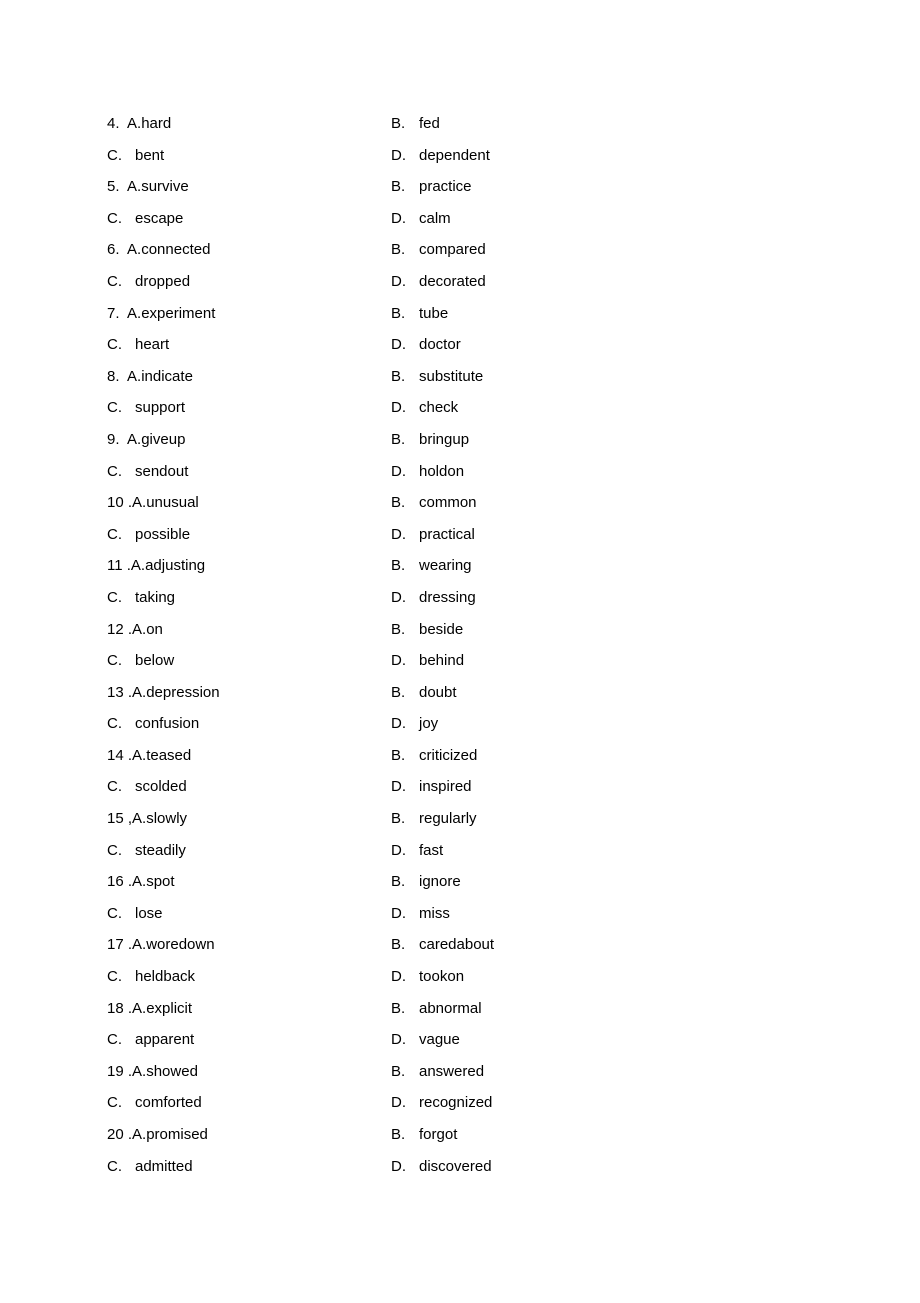 This screenshot has height=1303, width=920. What do you see at coordinates (151, 977) in the screenshot?
I see `option-c: C. heldback` at bounding box center [151, 977].